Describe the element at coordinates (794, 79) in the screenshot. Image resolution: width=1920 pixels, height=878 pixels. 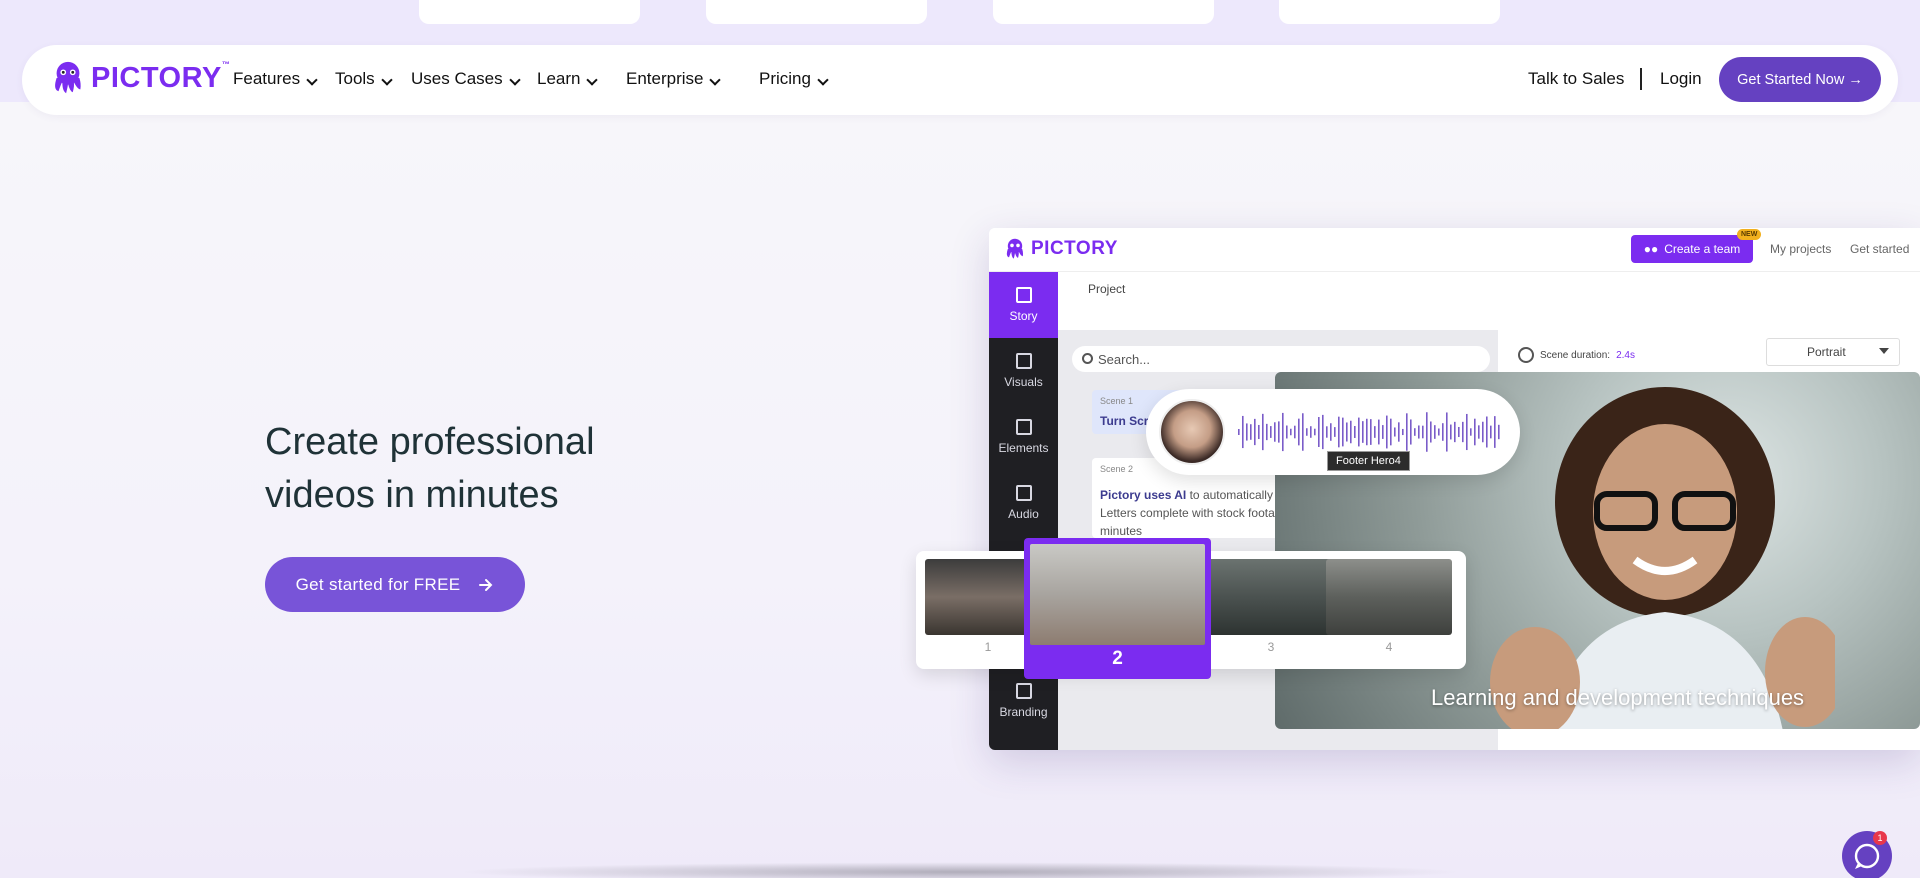
I see `nav-pricing: Pricing` at that location.